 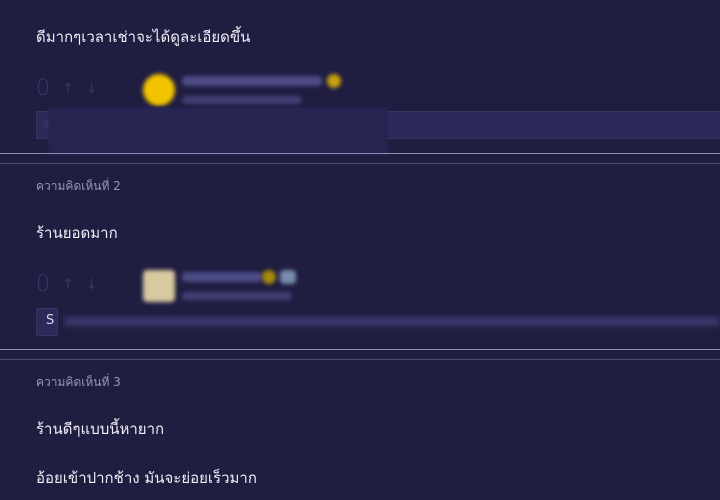 I want to click on comment-number-label: ความคิดเห็นที่ 3, so click(x=78, y=382).